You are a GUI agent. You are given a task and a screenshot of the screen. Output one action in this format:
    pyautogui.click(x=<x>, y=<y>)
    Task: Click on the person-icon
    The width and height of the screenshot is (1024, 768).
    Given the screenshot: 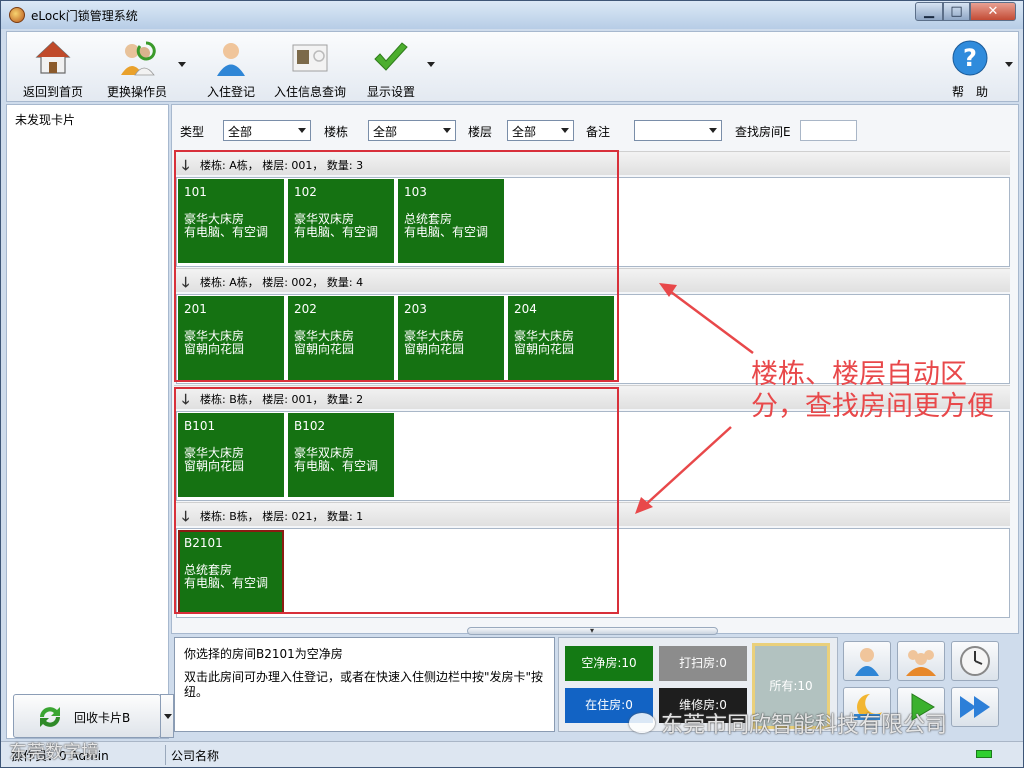 What is the action you would take?
    pyautogui.click(x=867, y=662)
    